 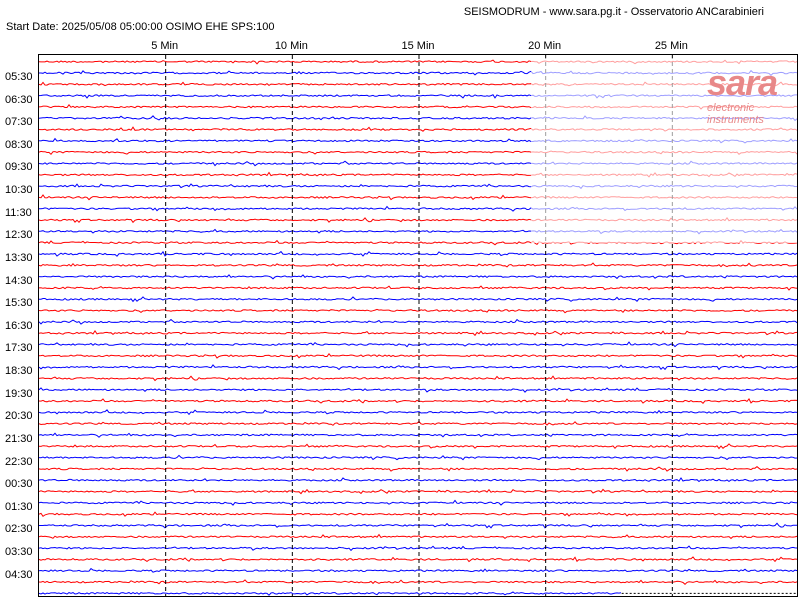 What do you see at coordinates (19, 348) in the screenshot?
I see `y-tick-label: 17:30` at bounding box center [19, 348].